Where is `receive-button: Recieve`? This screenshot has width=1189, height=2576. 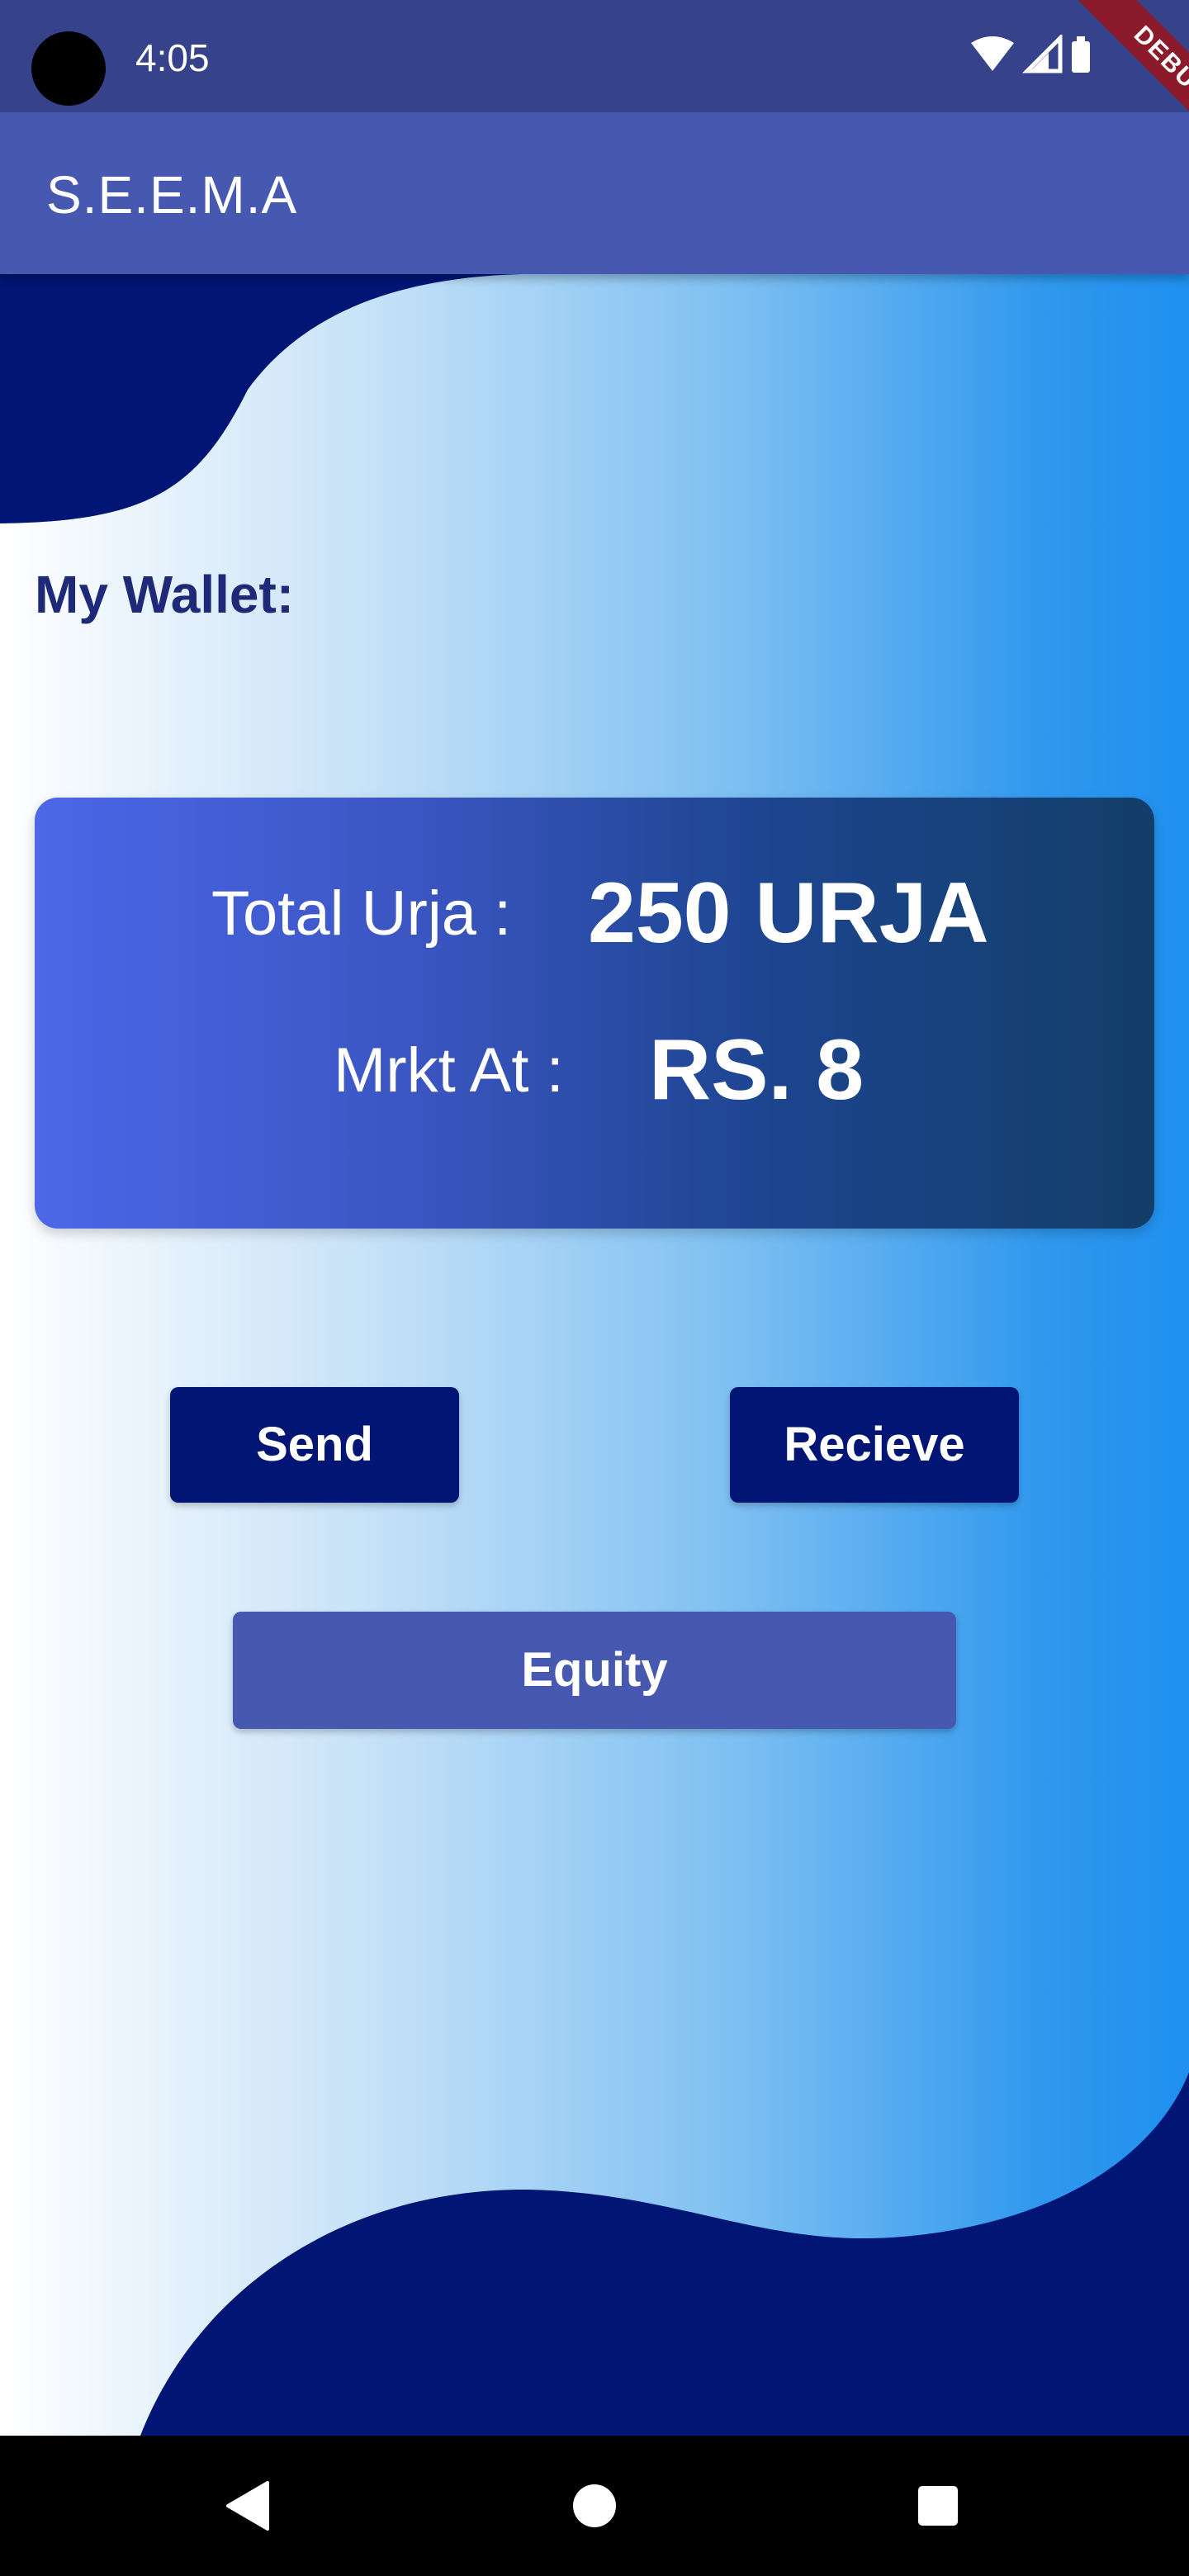
receive-button: Recieve is located at coordinates (874, 1445).